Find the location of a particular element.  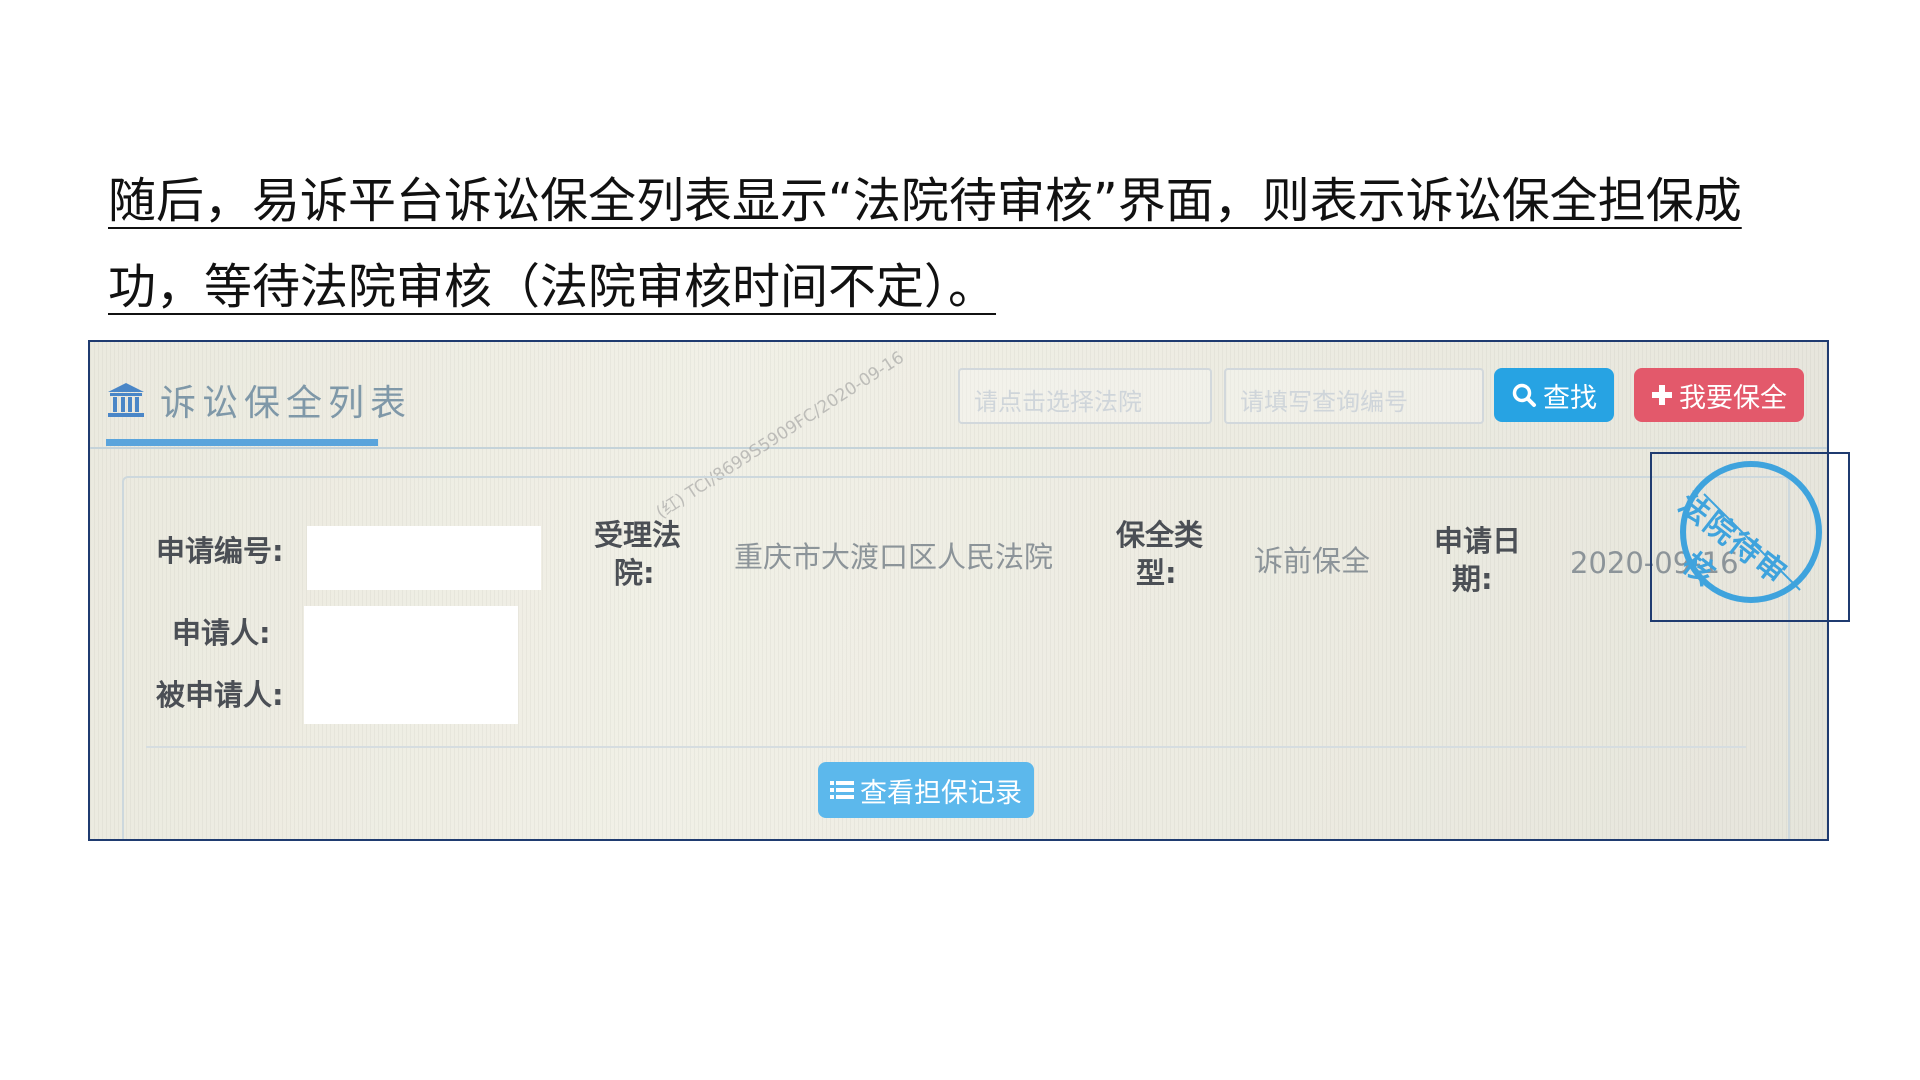

type-label-line1: 保全类 is located at coordinates (1160, 535).